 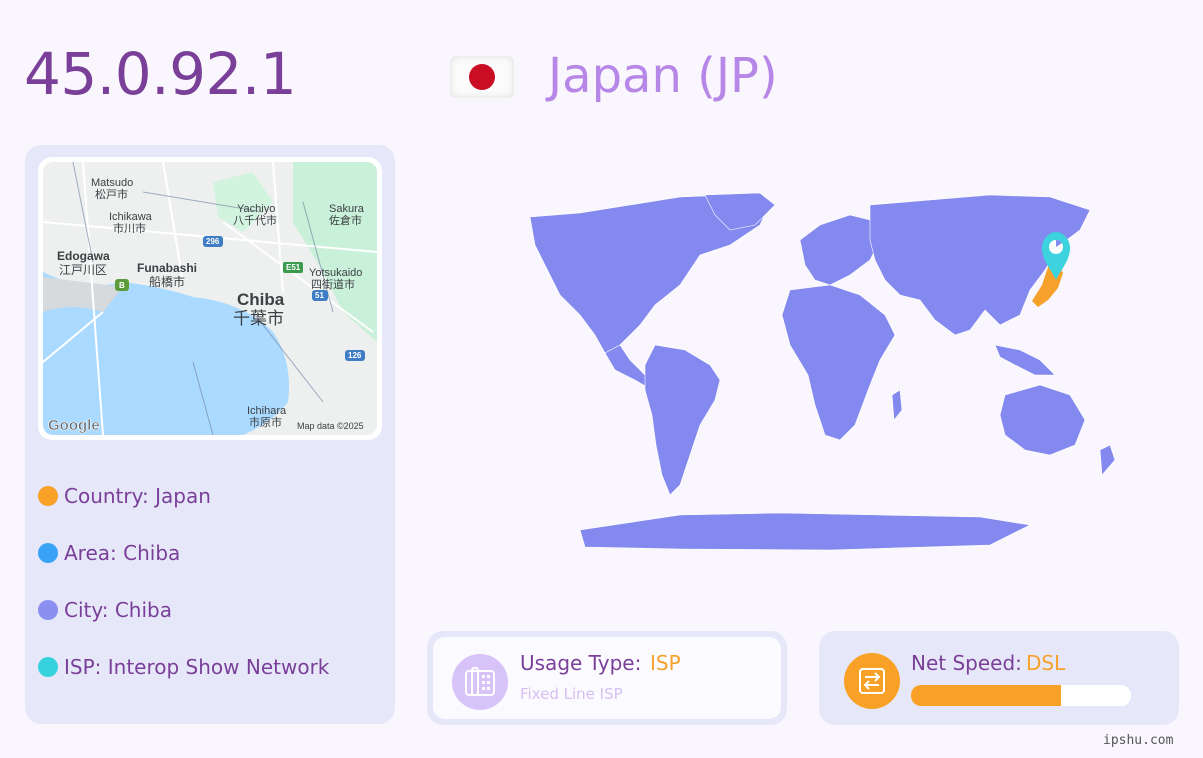 I want to click on map-label-sakura: Sakura, so click(x=347, y=209).